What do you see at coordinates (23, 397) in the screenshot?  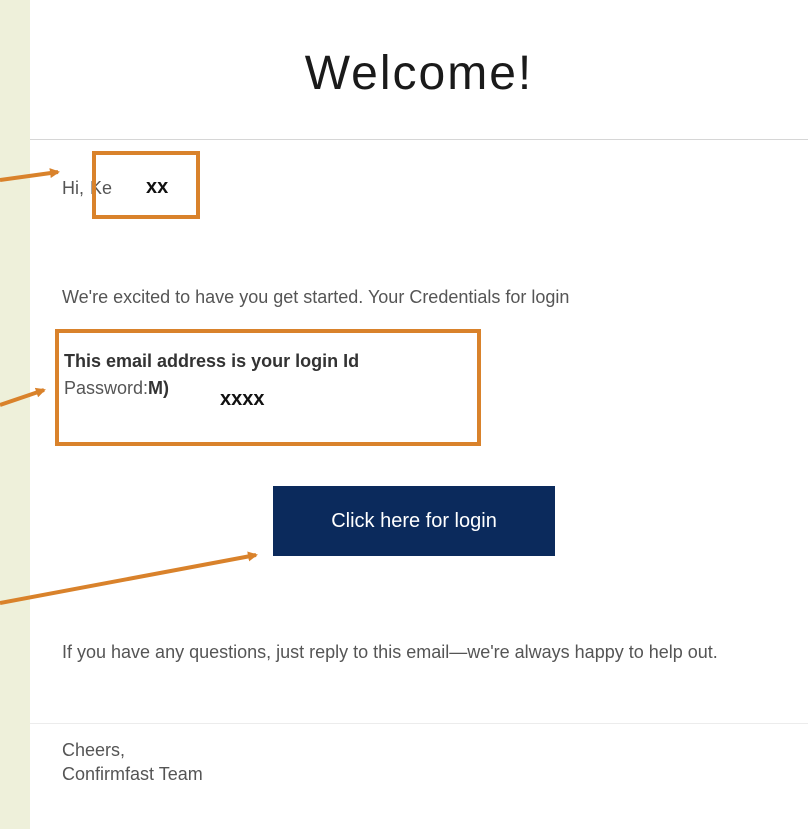 I see `arrow-to-credentials` at bounding box center [23, 397].